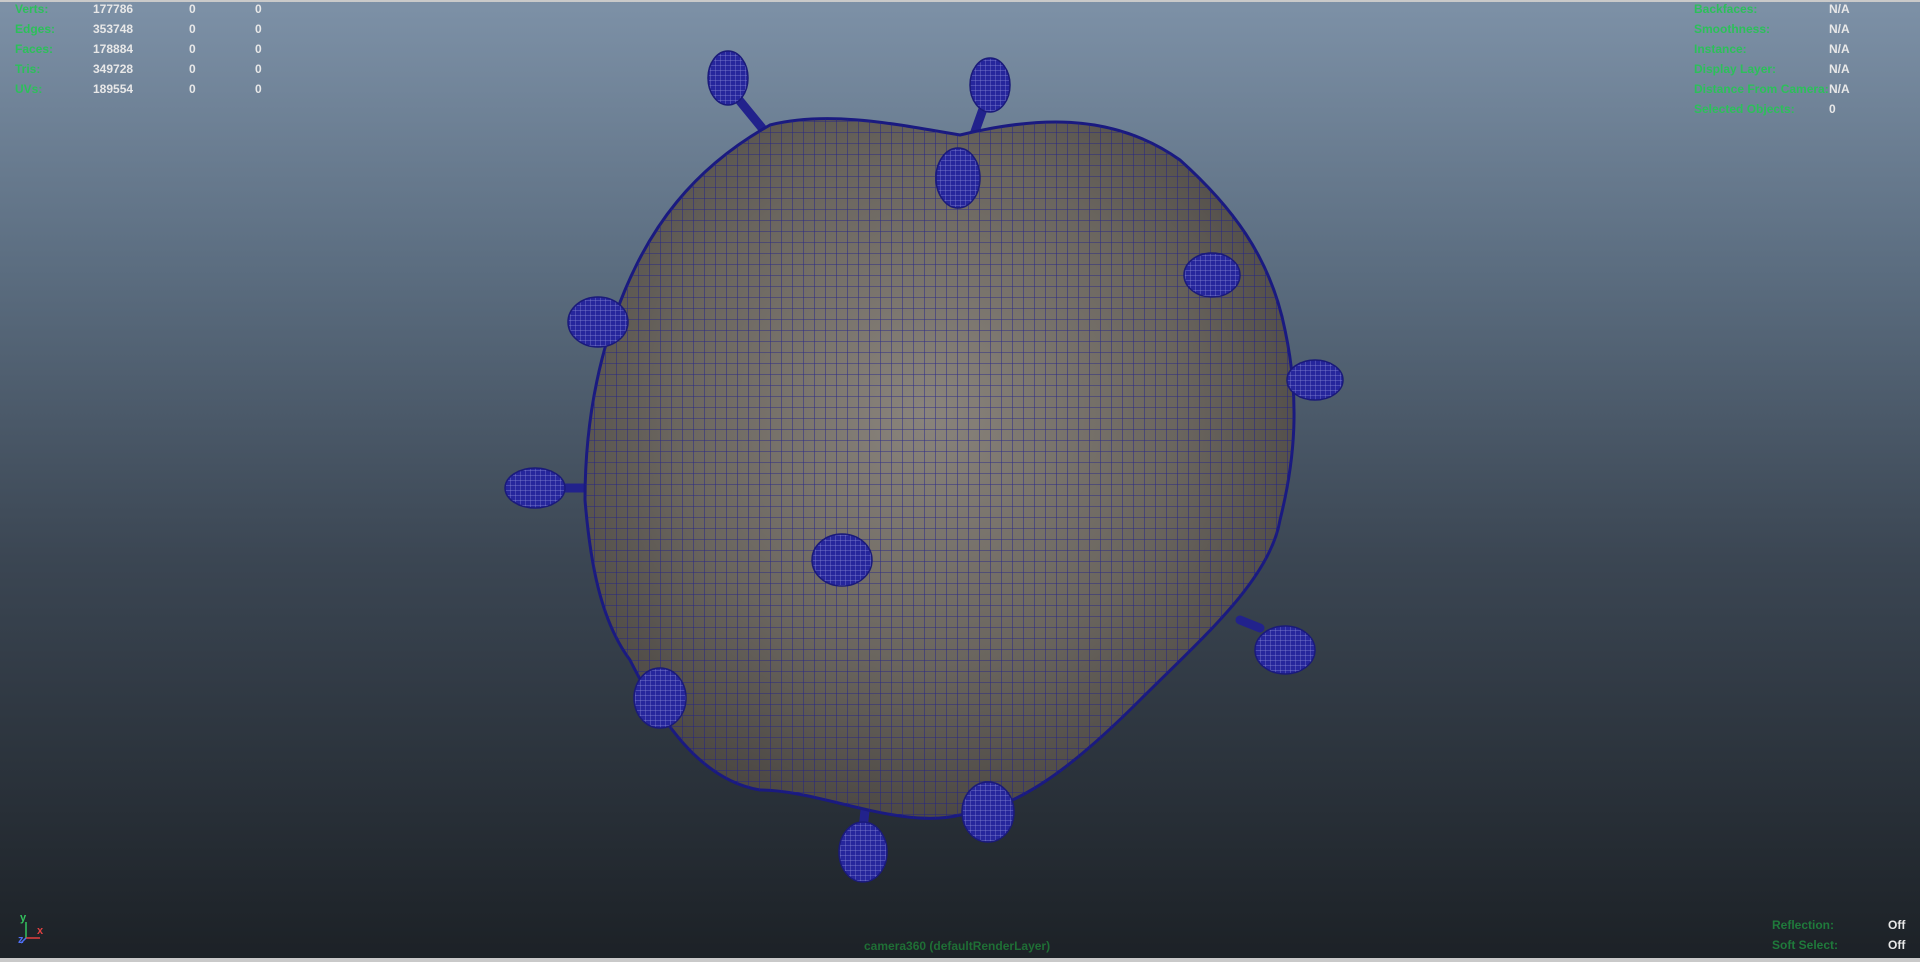  I want to click on hud-label: Backfaces:, so click(1726, 9).